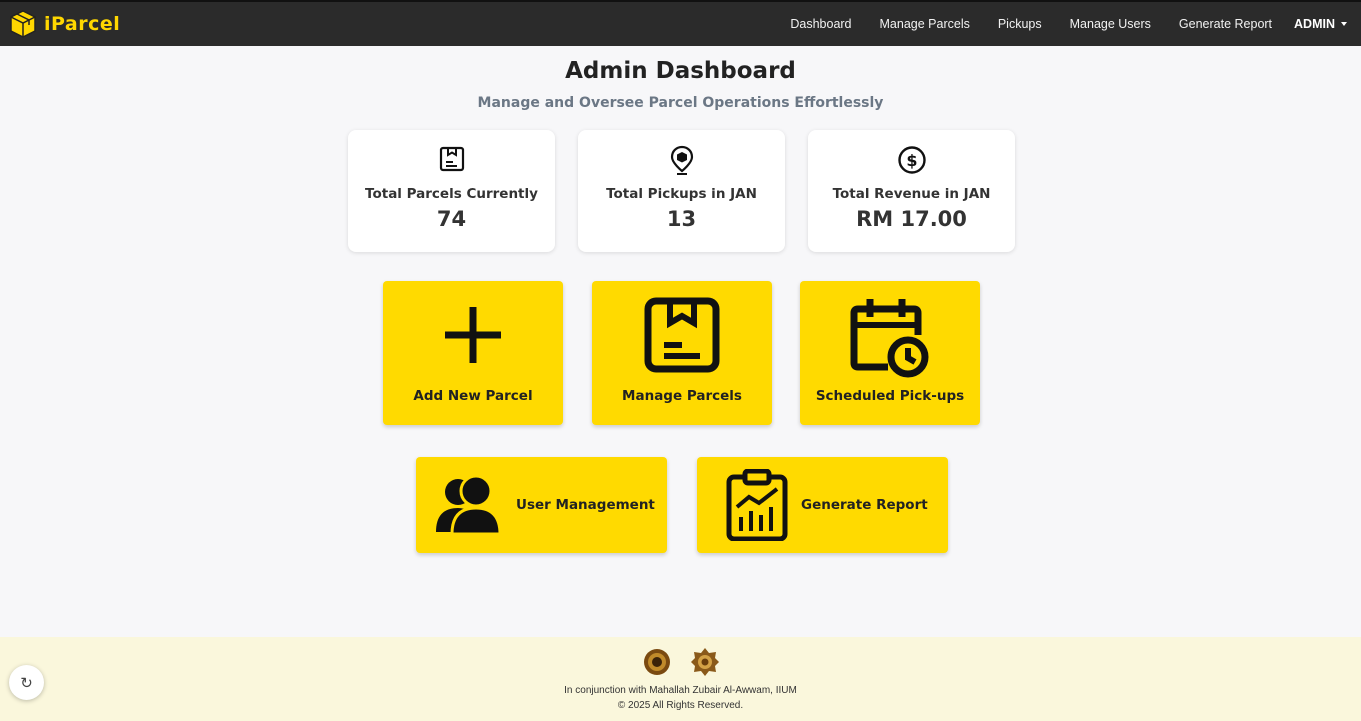 The width and height of the screenshot is (1361, 721). Describe the element at coordinates (1344, 24) in the screenshot. I see `caret-down-icon` at that location.